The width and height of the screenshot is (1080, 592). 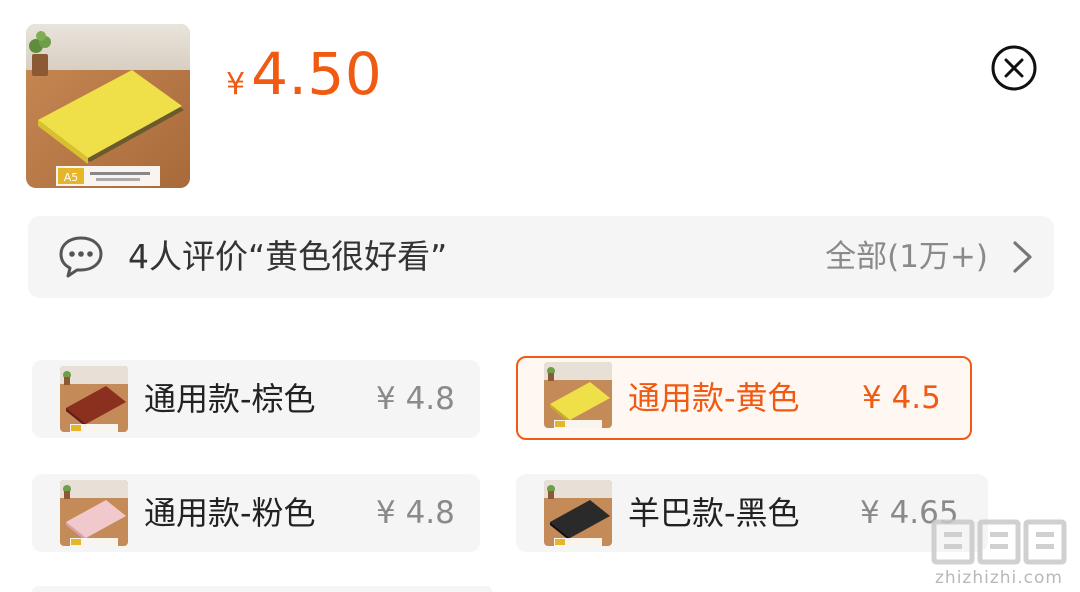 What do you see at coordinates (909, 513) in the screenshot?
I see `variant-price: ¥ 4.65` at bounding box center [909, 513].